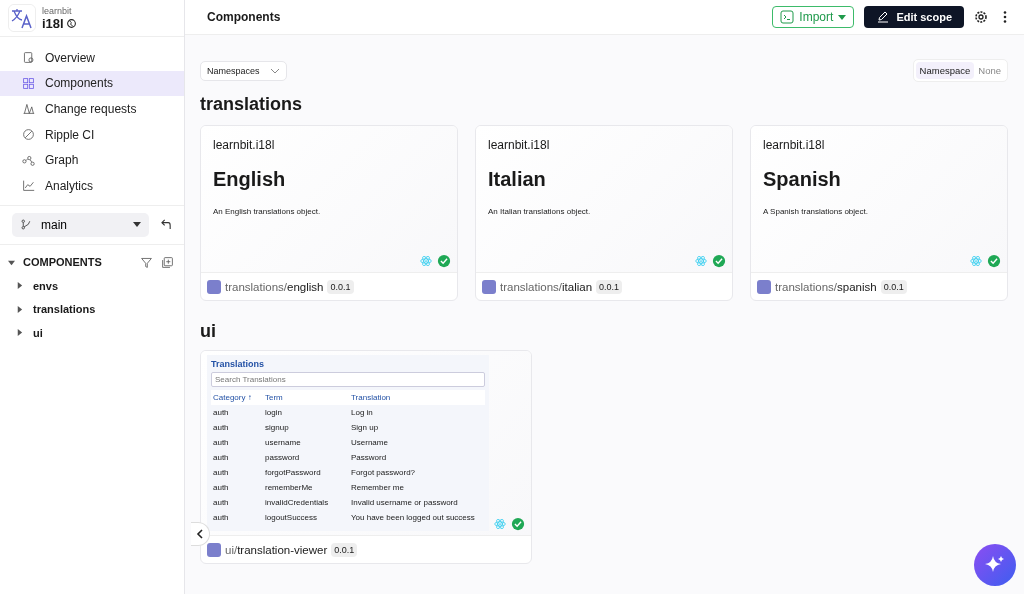 The image size is (1024, 594). I want to click on assistant-button, so click(995, 565).